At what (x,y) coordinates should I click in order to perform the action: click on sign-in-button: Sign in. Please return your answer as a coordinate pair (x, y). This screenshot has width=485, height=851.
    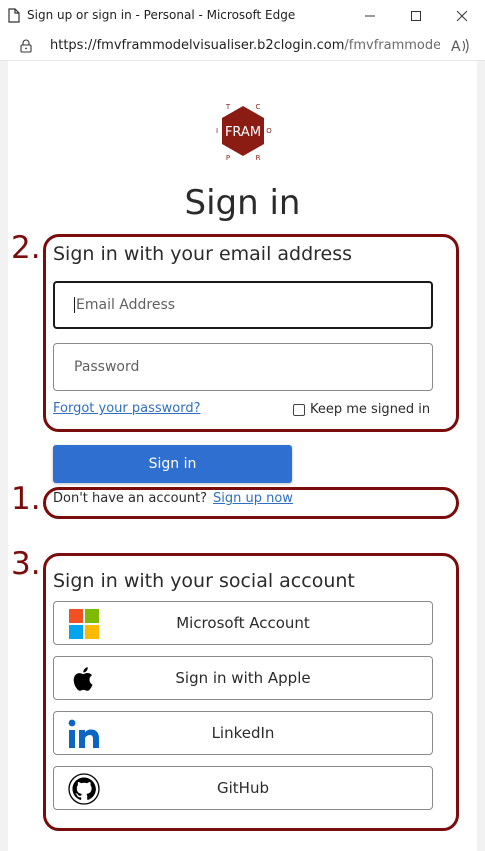
    Looking at the image, I should click on (172, 464).